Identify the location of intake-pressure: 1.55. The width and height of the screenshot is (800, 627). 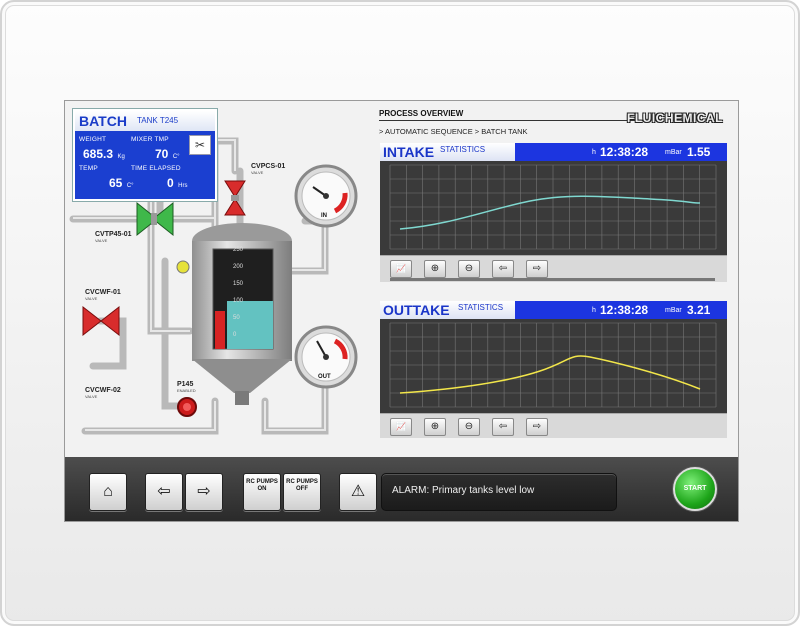
(699, 152).